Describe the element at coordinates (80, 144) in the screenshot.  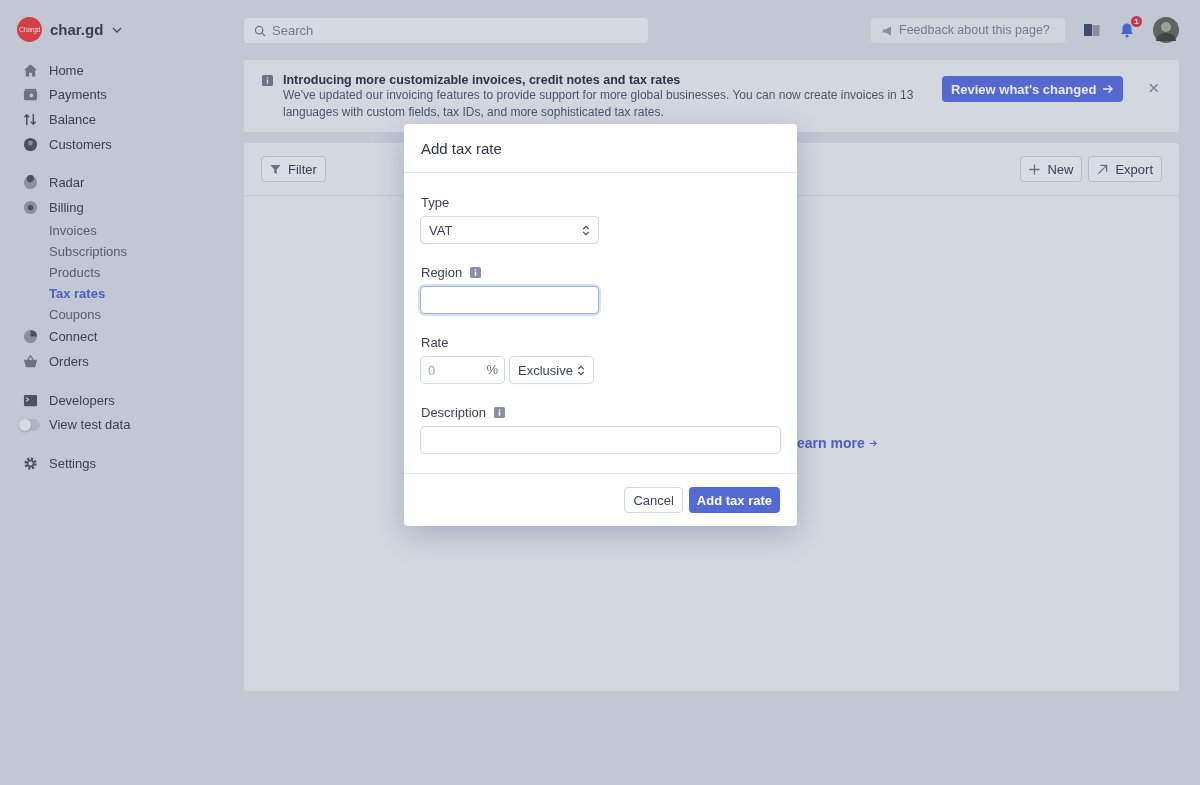
I see `nav-link: Customers` at that location.